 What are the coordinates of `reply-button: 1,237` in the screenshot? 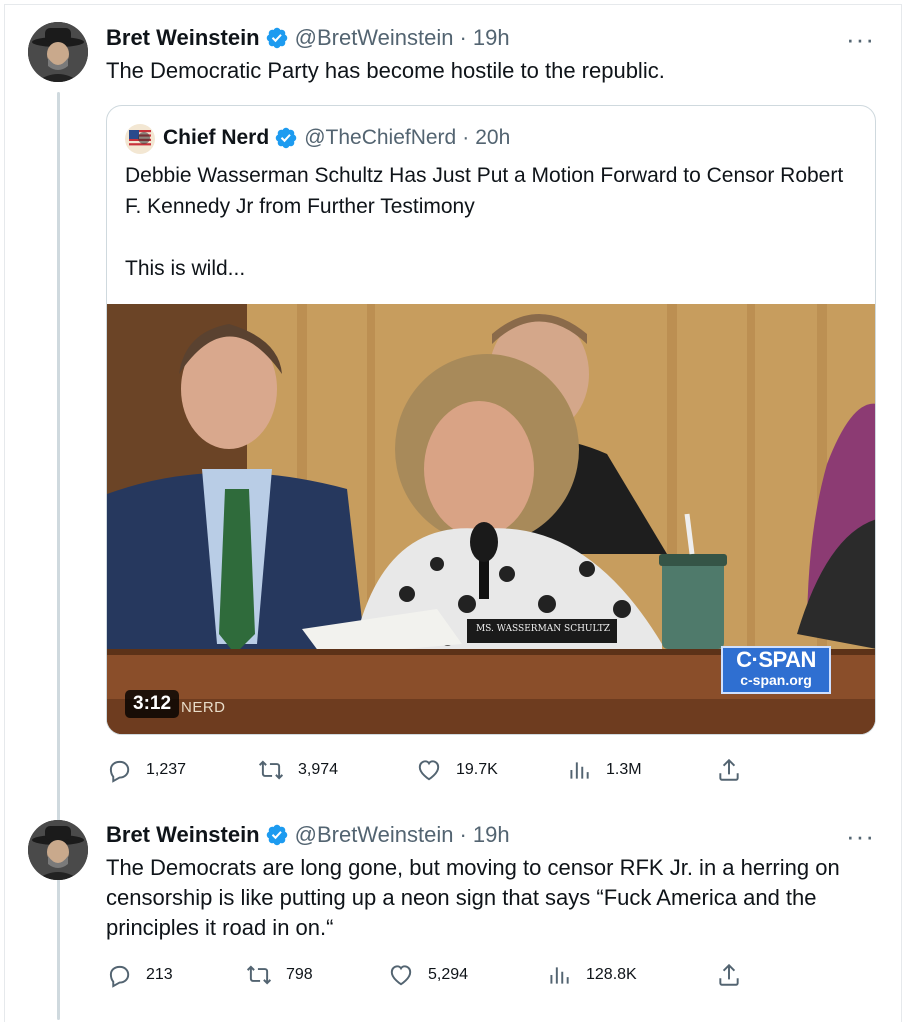 It's located at (146, 770).